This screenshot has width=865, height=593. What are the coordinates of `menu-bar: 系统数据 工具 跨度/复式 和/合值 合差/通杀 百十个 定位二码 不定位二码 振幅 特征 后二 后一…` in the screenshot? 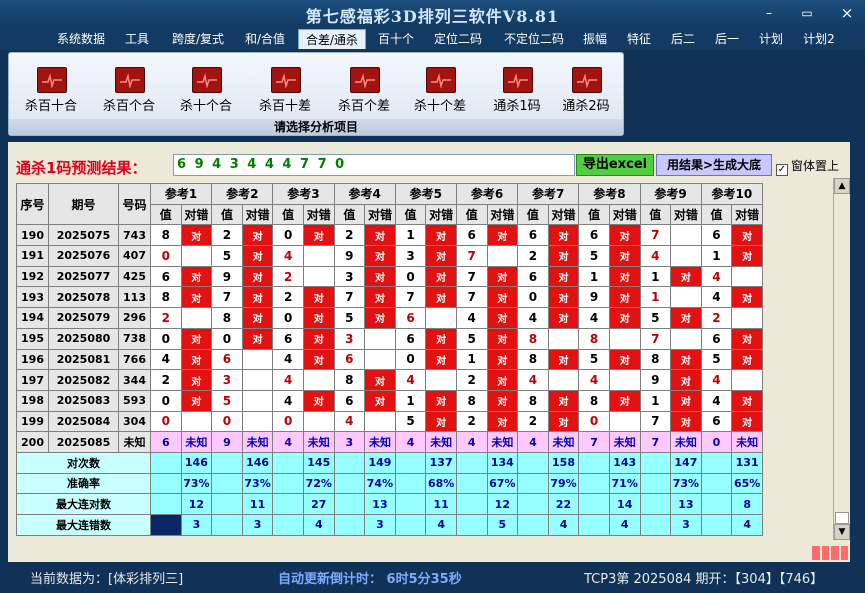 It's located at (432, 39).